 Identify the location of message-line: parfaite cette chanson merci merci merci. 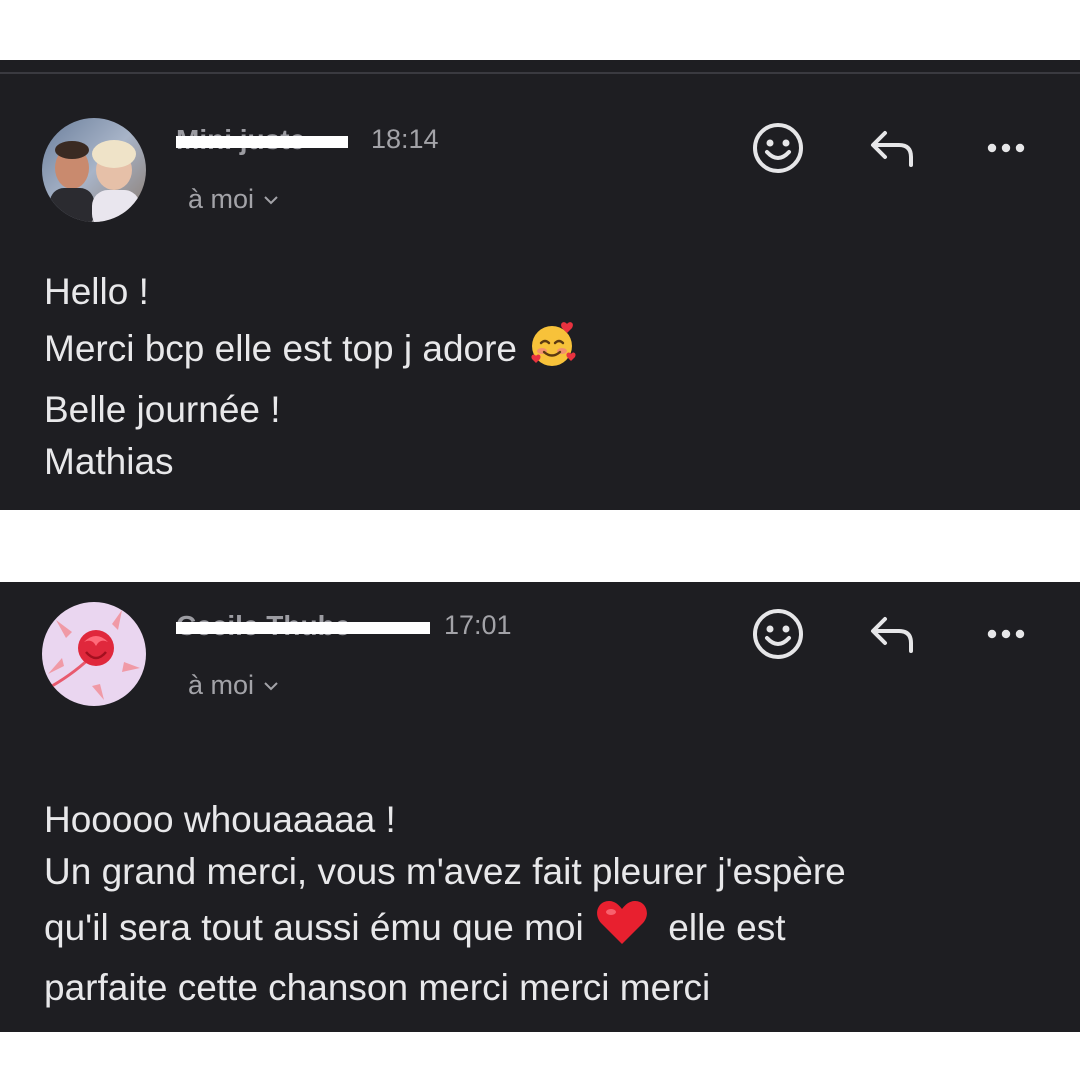
(377, 987).